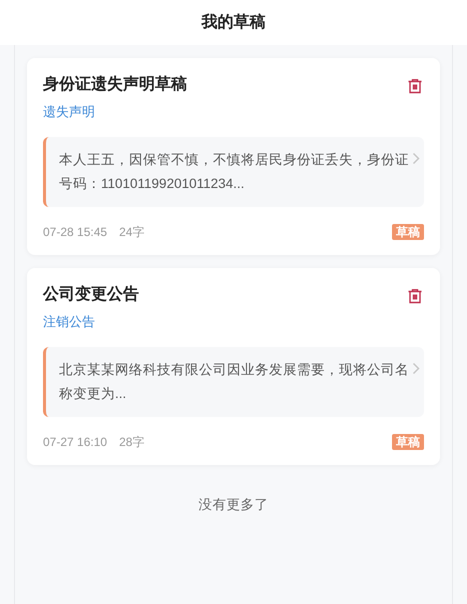 This screenshot has width=467, height=604. I want to click on word-count: 28字, so click(131, 442).